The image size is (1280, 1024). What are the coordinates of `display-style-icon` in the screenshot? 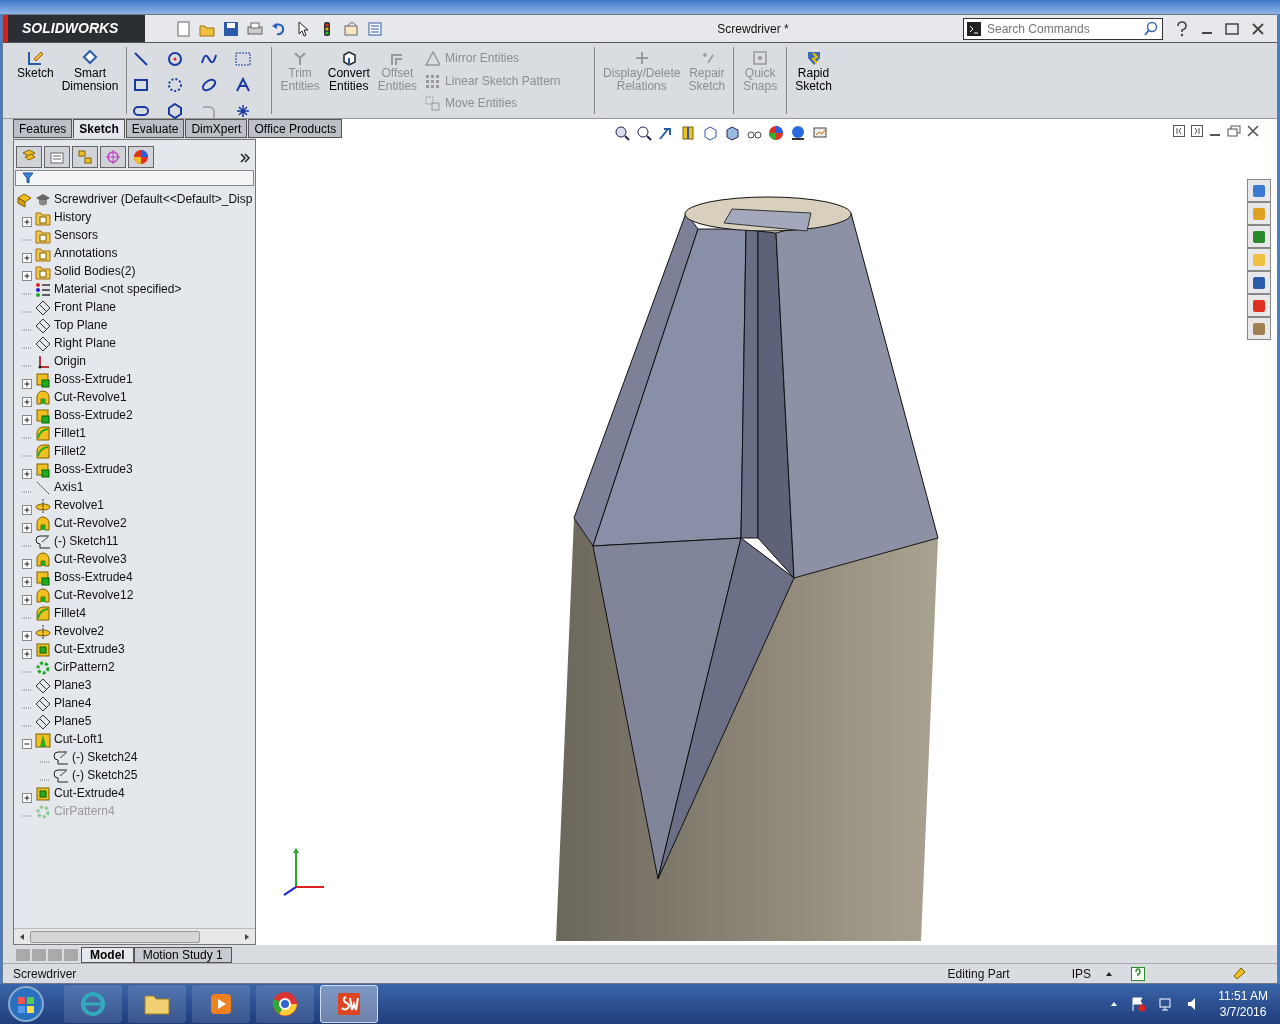 It's located at (732, 132).